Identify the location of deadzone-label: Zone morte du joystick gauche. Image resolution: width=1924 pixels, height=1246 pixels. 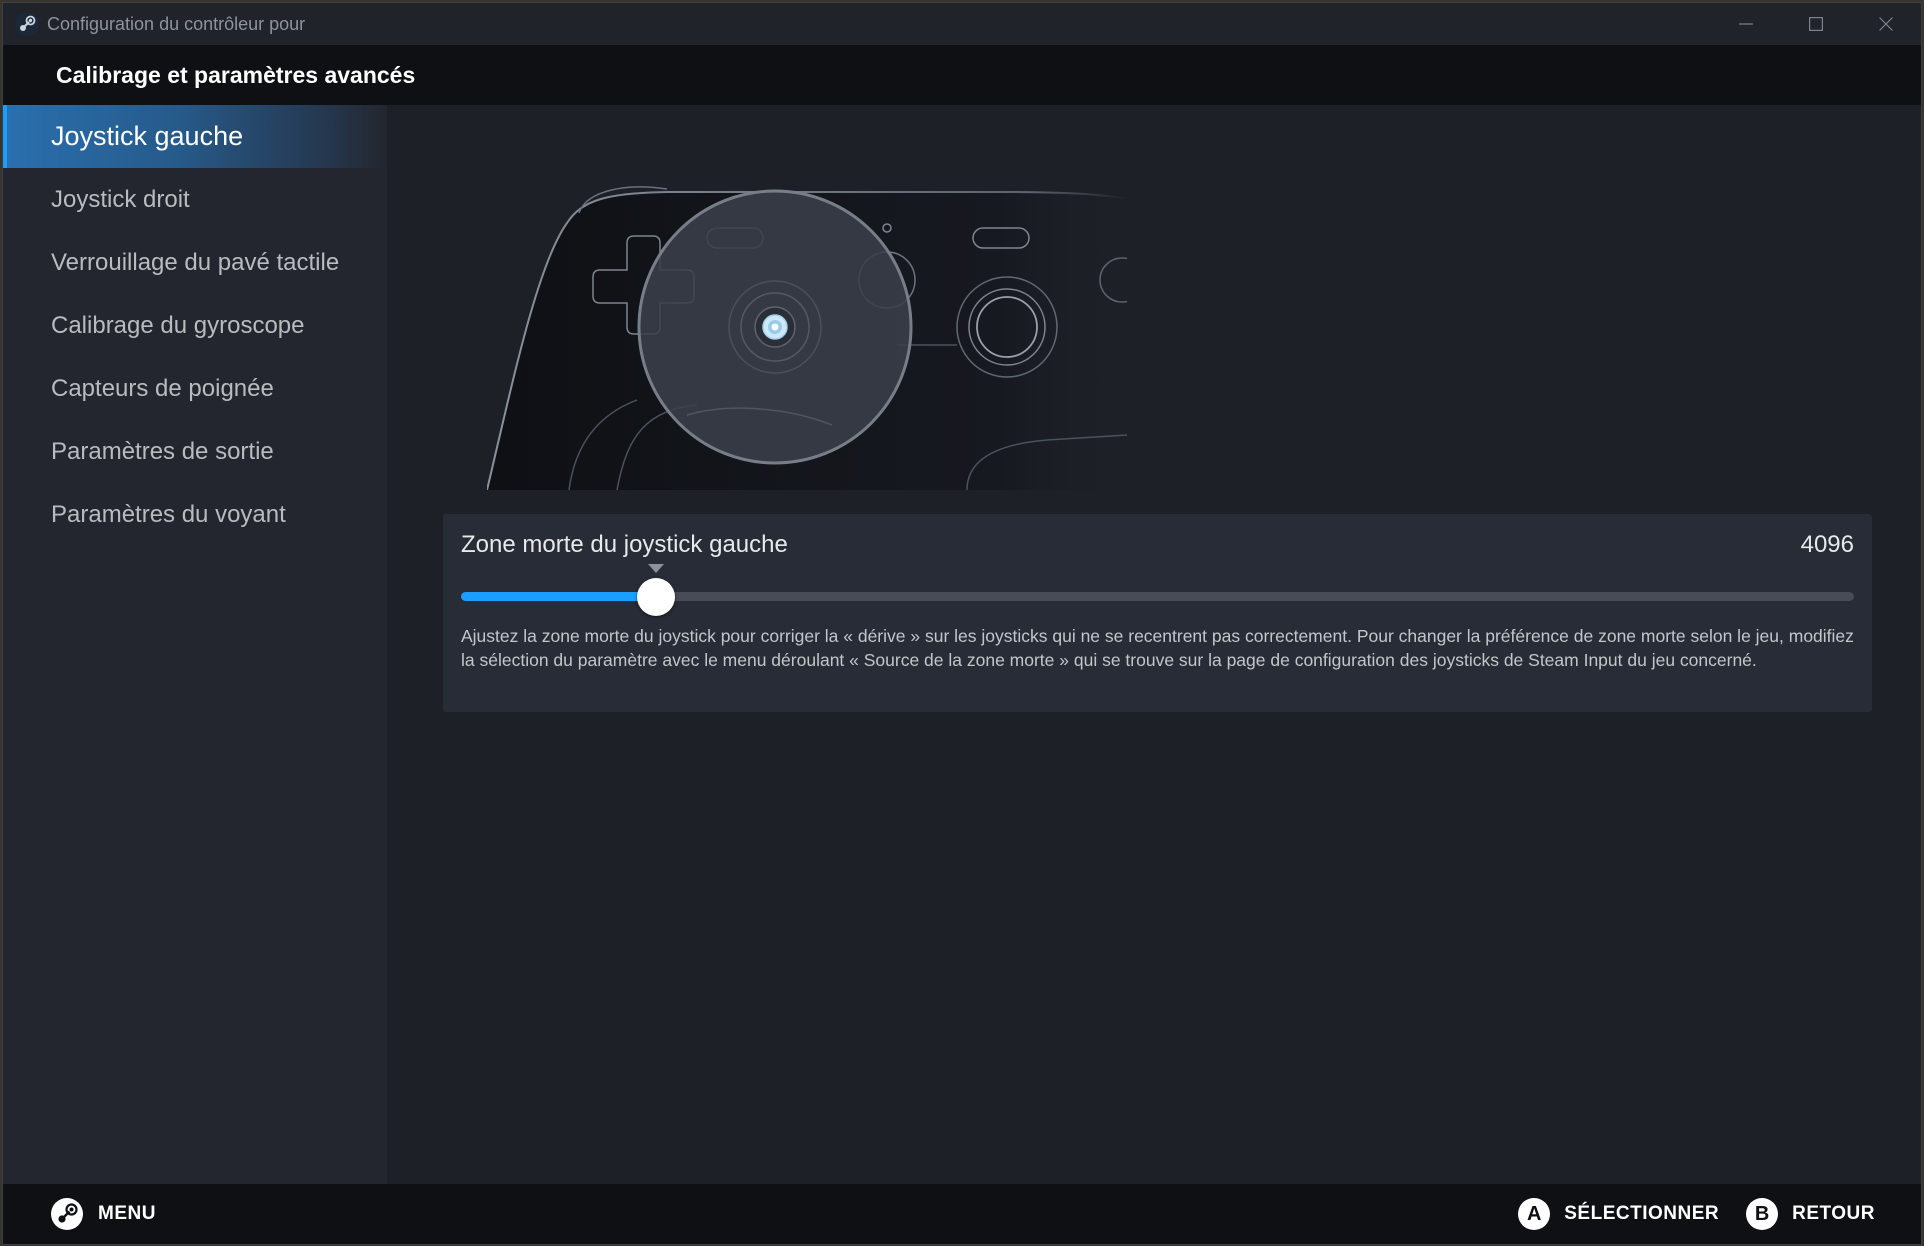
(624, 544).